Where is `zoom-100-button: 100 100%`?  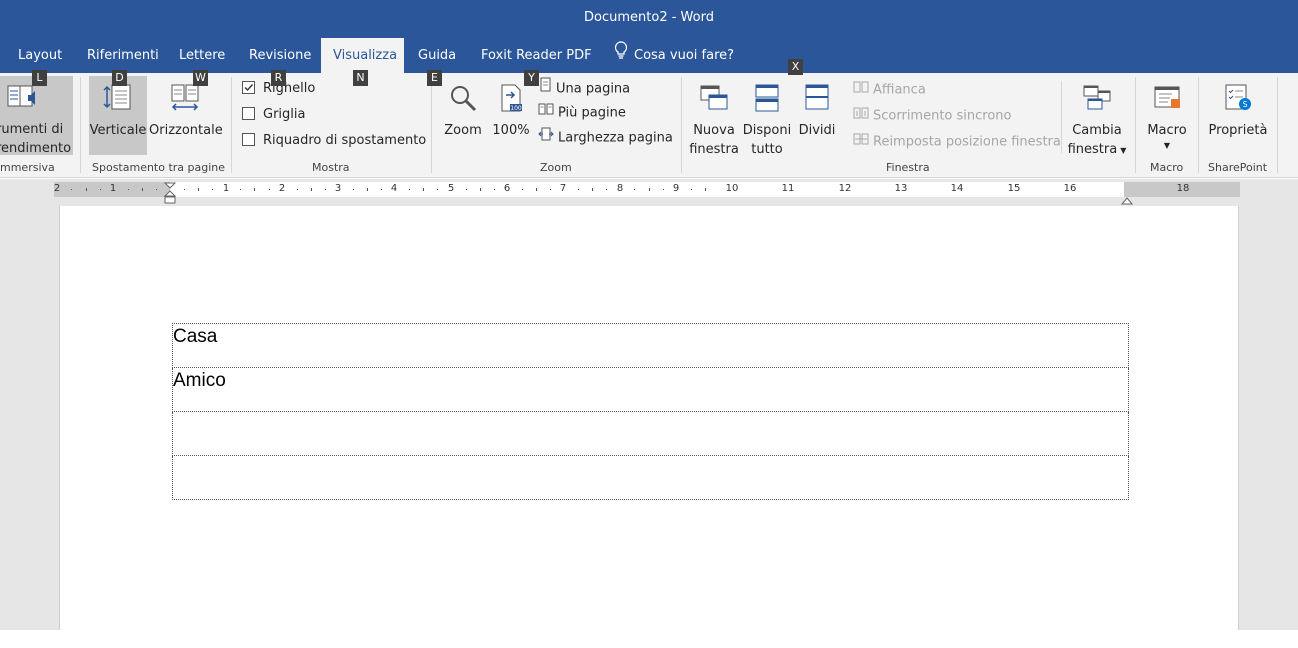 zoom-100-button: 100 100% is located at coordinates (511, 115).